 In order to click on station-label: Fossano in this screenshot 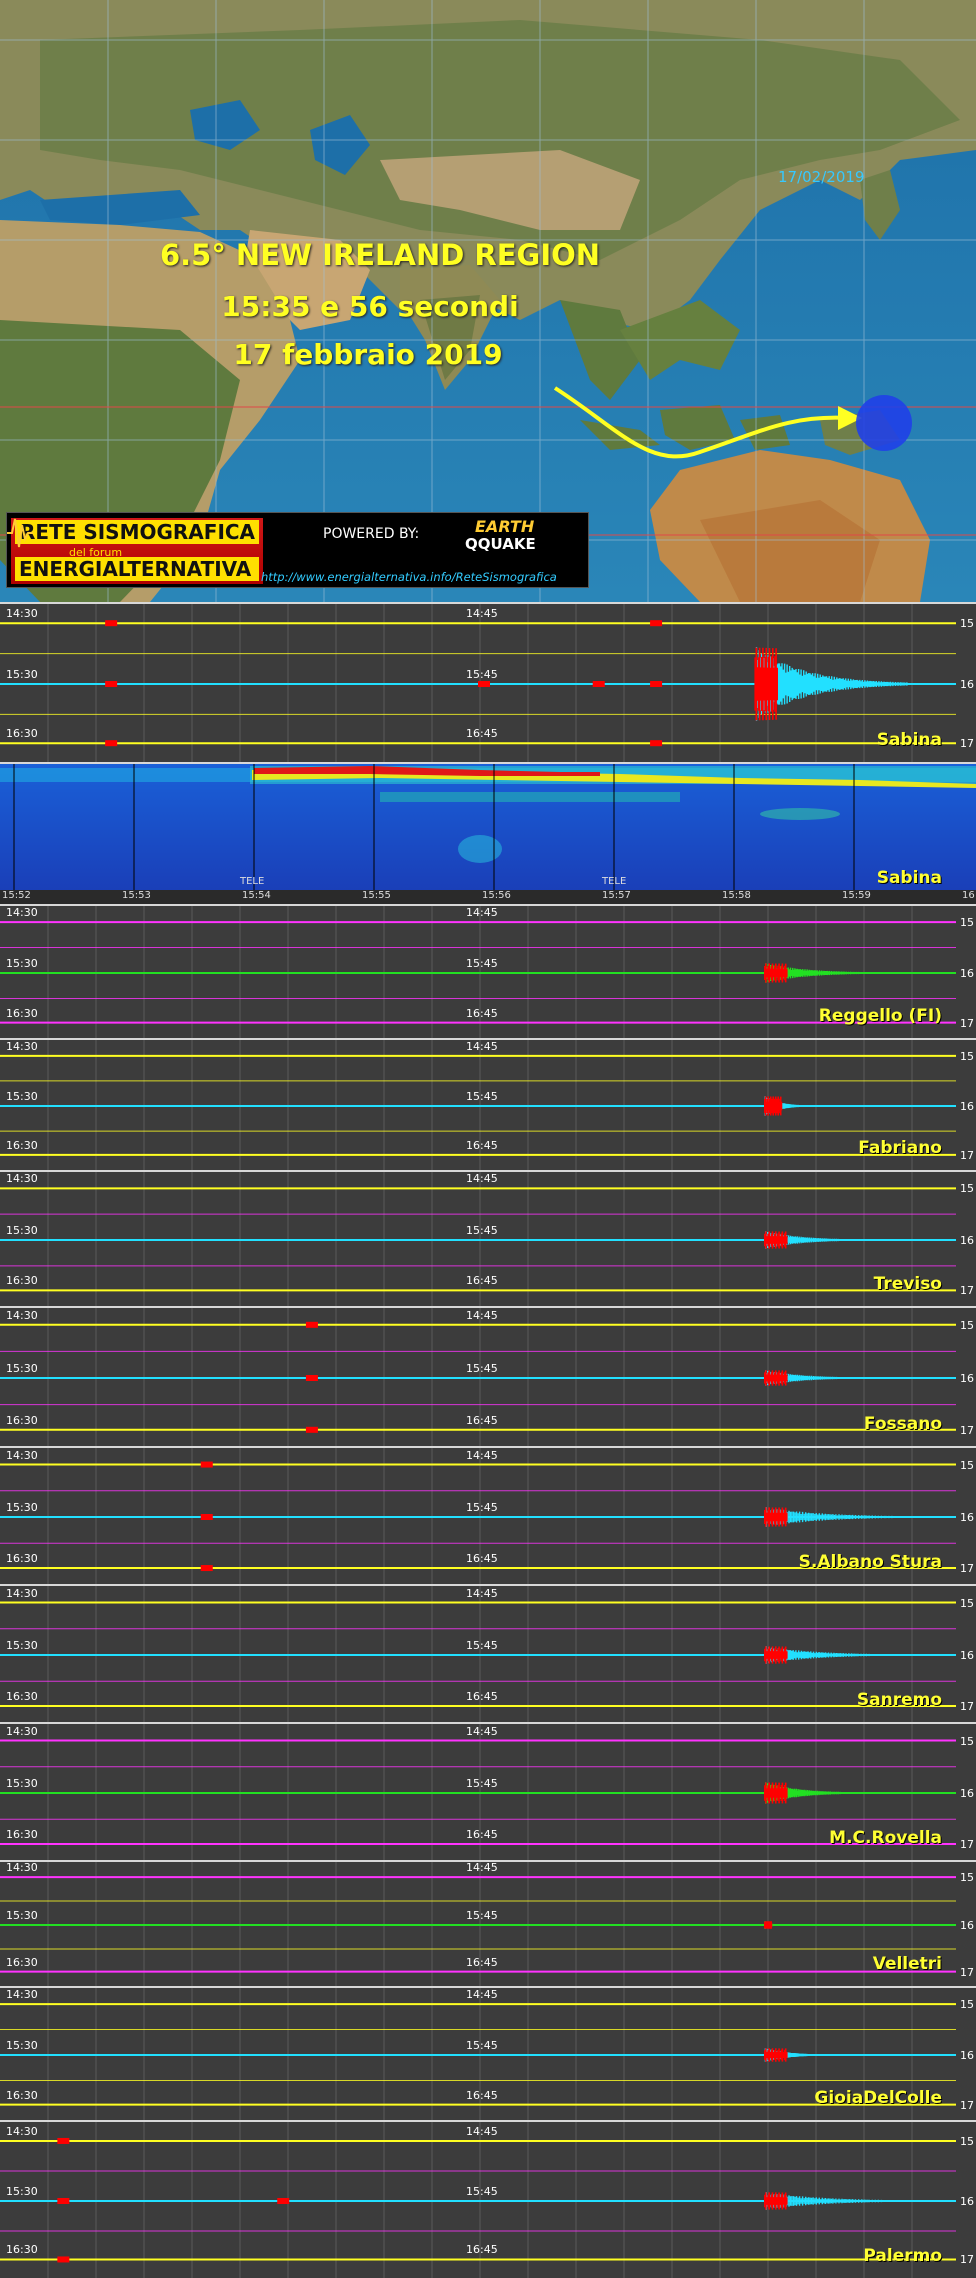, I will do `click(902, 1424)`.